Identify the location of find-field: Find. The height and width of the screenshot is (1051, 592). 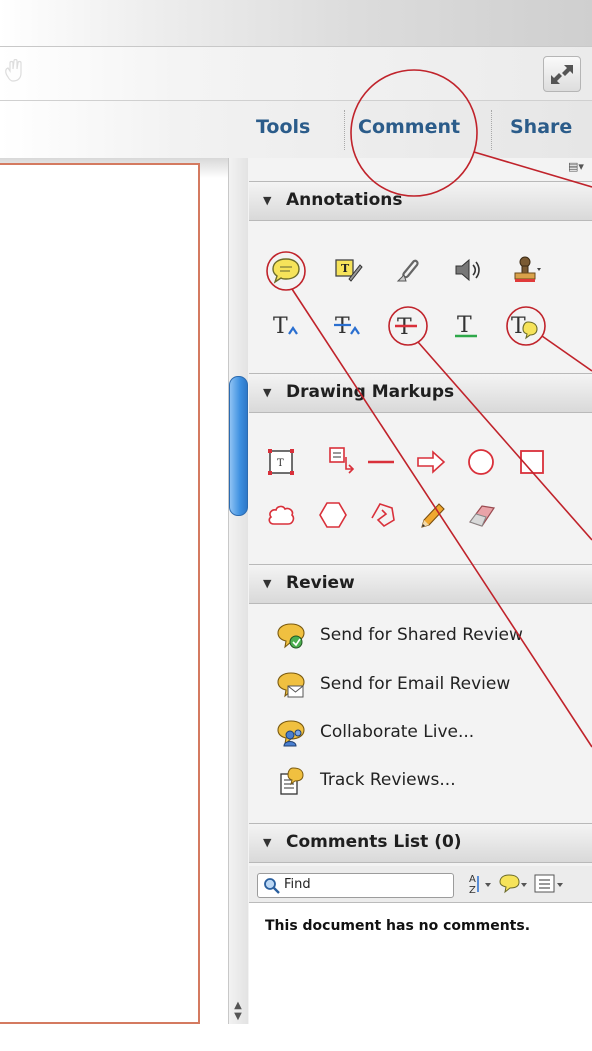
(355, 885).